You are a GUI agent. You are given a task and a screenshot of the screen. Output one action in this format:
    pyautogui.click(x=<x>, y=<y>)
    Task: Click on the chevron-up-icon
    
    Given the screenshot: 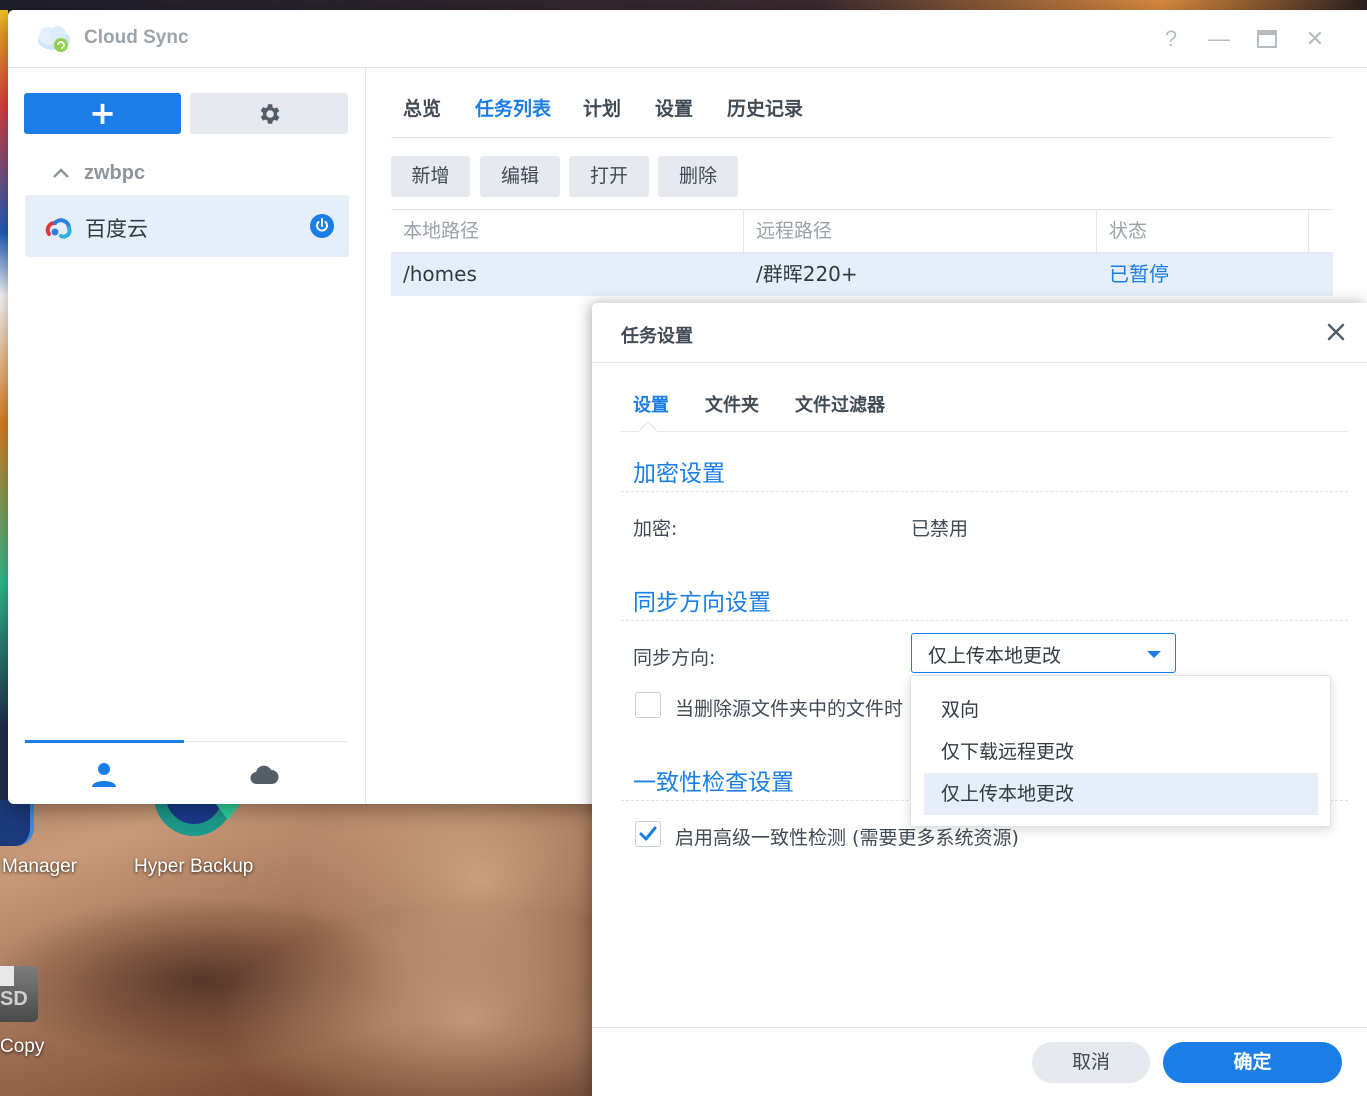 What is the action you would take?
    pyautogui.click(x=61, y=173)
    